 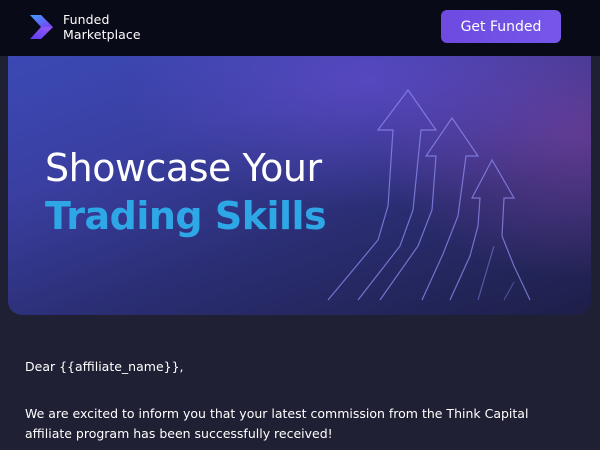 What do you see at coordinates (86, 19) in the screenshot?
I see `brand-line1: Funded` at bounding box center [86, 19].